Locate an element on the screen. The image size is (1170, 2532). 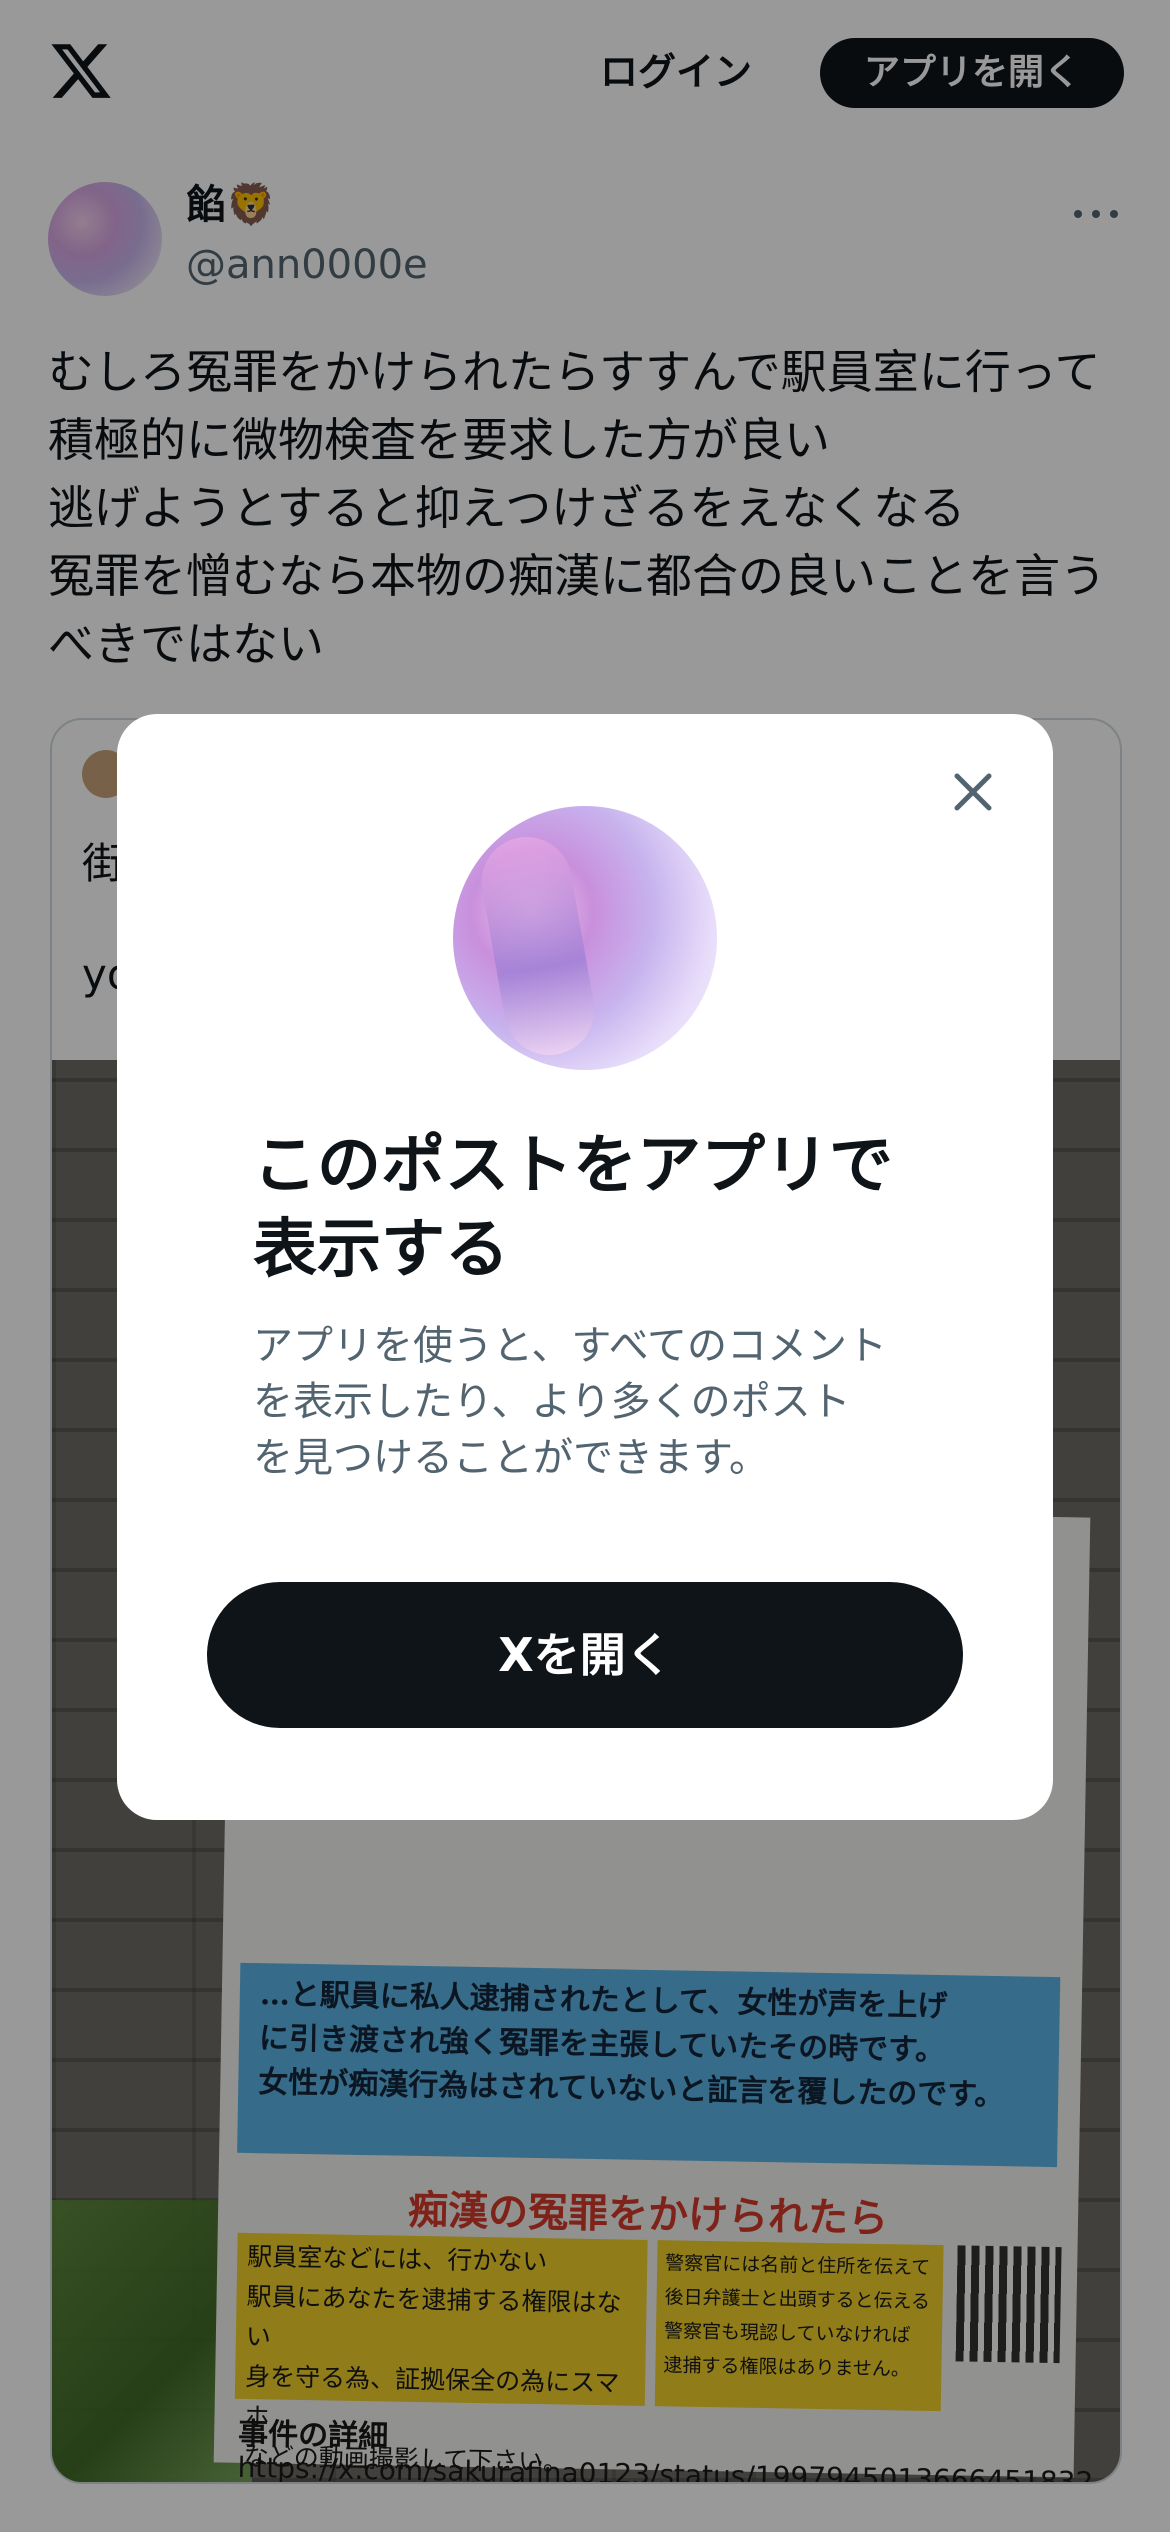
modal-avatar is located at coordinates (585, 938).